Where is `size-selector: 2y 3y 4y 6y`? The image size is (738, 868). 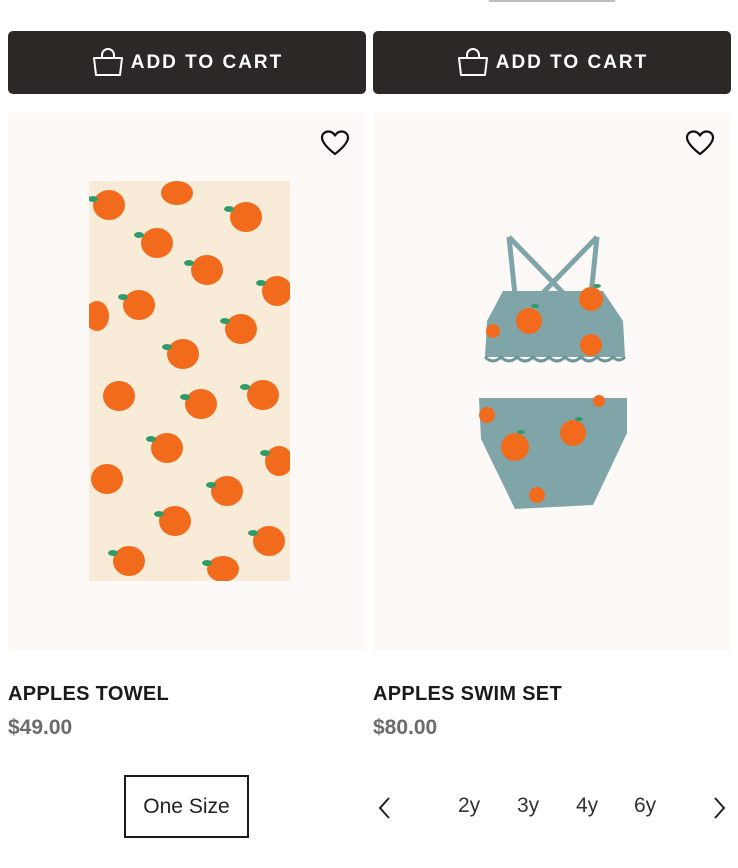
size-selector: 2y 3y 4y 6y is located at coordinates (552, 808).